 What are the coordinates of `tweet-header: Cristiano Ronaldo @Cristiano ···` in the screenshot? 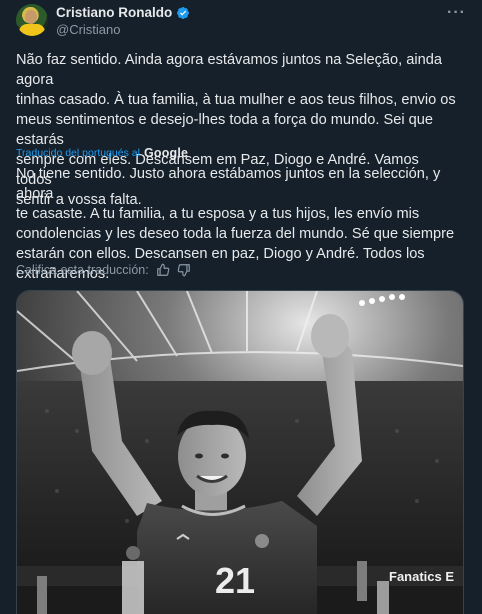 It's located at (243, 24).